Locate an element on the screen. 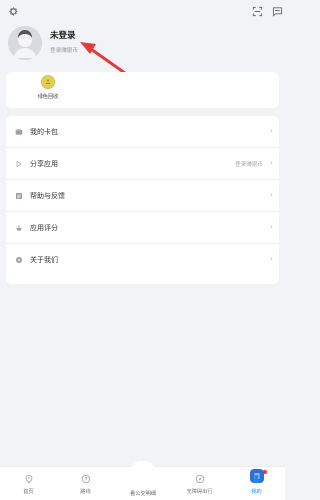 The image size is (320, 500). user-icon is located at coordinates (256, 478).